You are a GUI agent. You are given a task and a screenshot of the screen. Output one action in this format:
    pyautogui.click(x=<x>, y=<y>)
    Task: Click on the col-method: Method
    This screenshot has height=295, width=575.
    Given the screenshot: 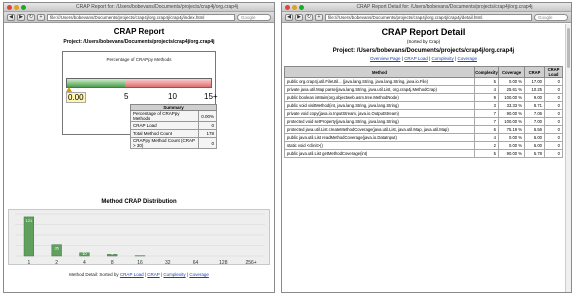 What is the action you would take?
    pyautogui.click(x=379, y=72)
    